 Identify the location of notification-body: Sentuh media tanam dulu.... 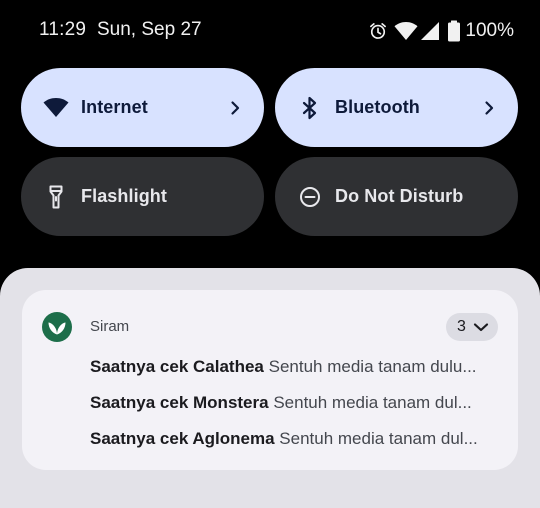
(372, 366).